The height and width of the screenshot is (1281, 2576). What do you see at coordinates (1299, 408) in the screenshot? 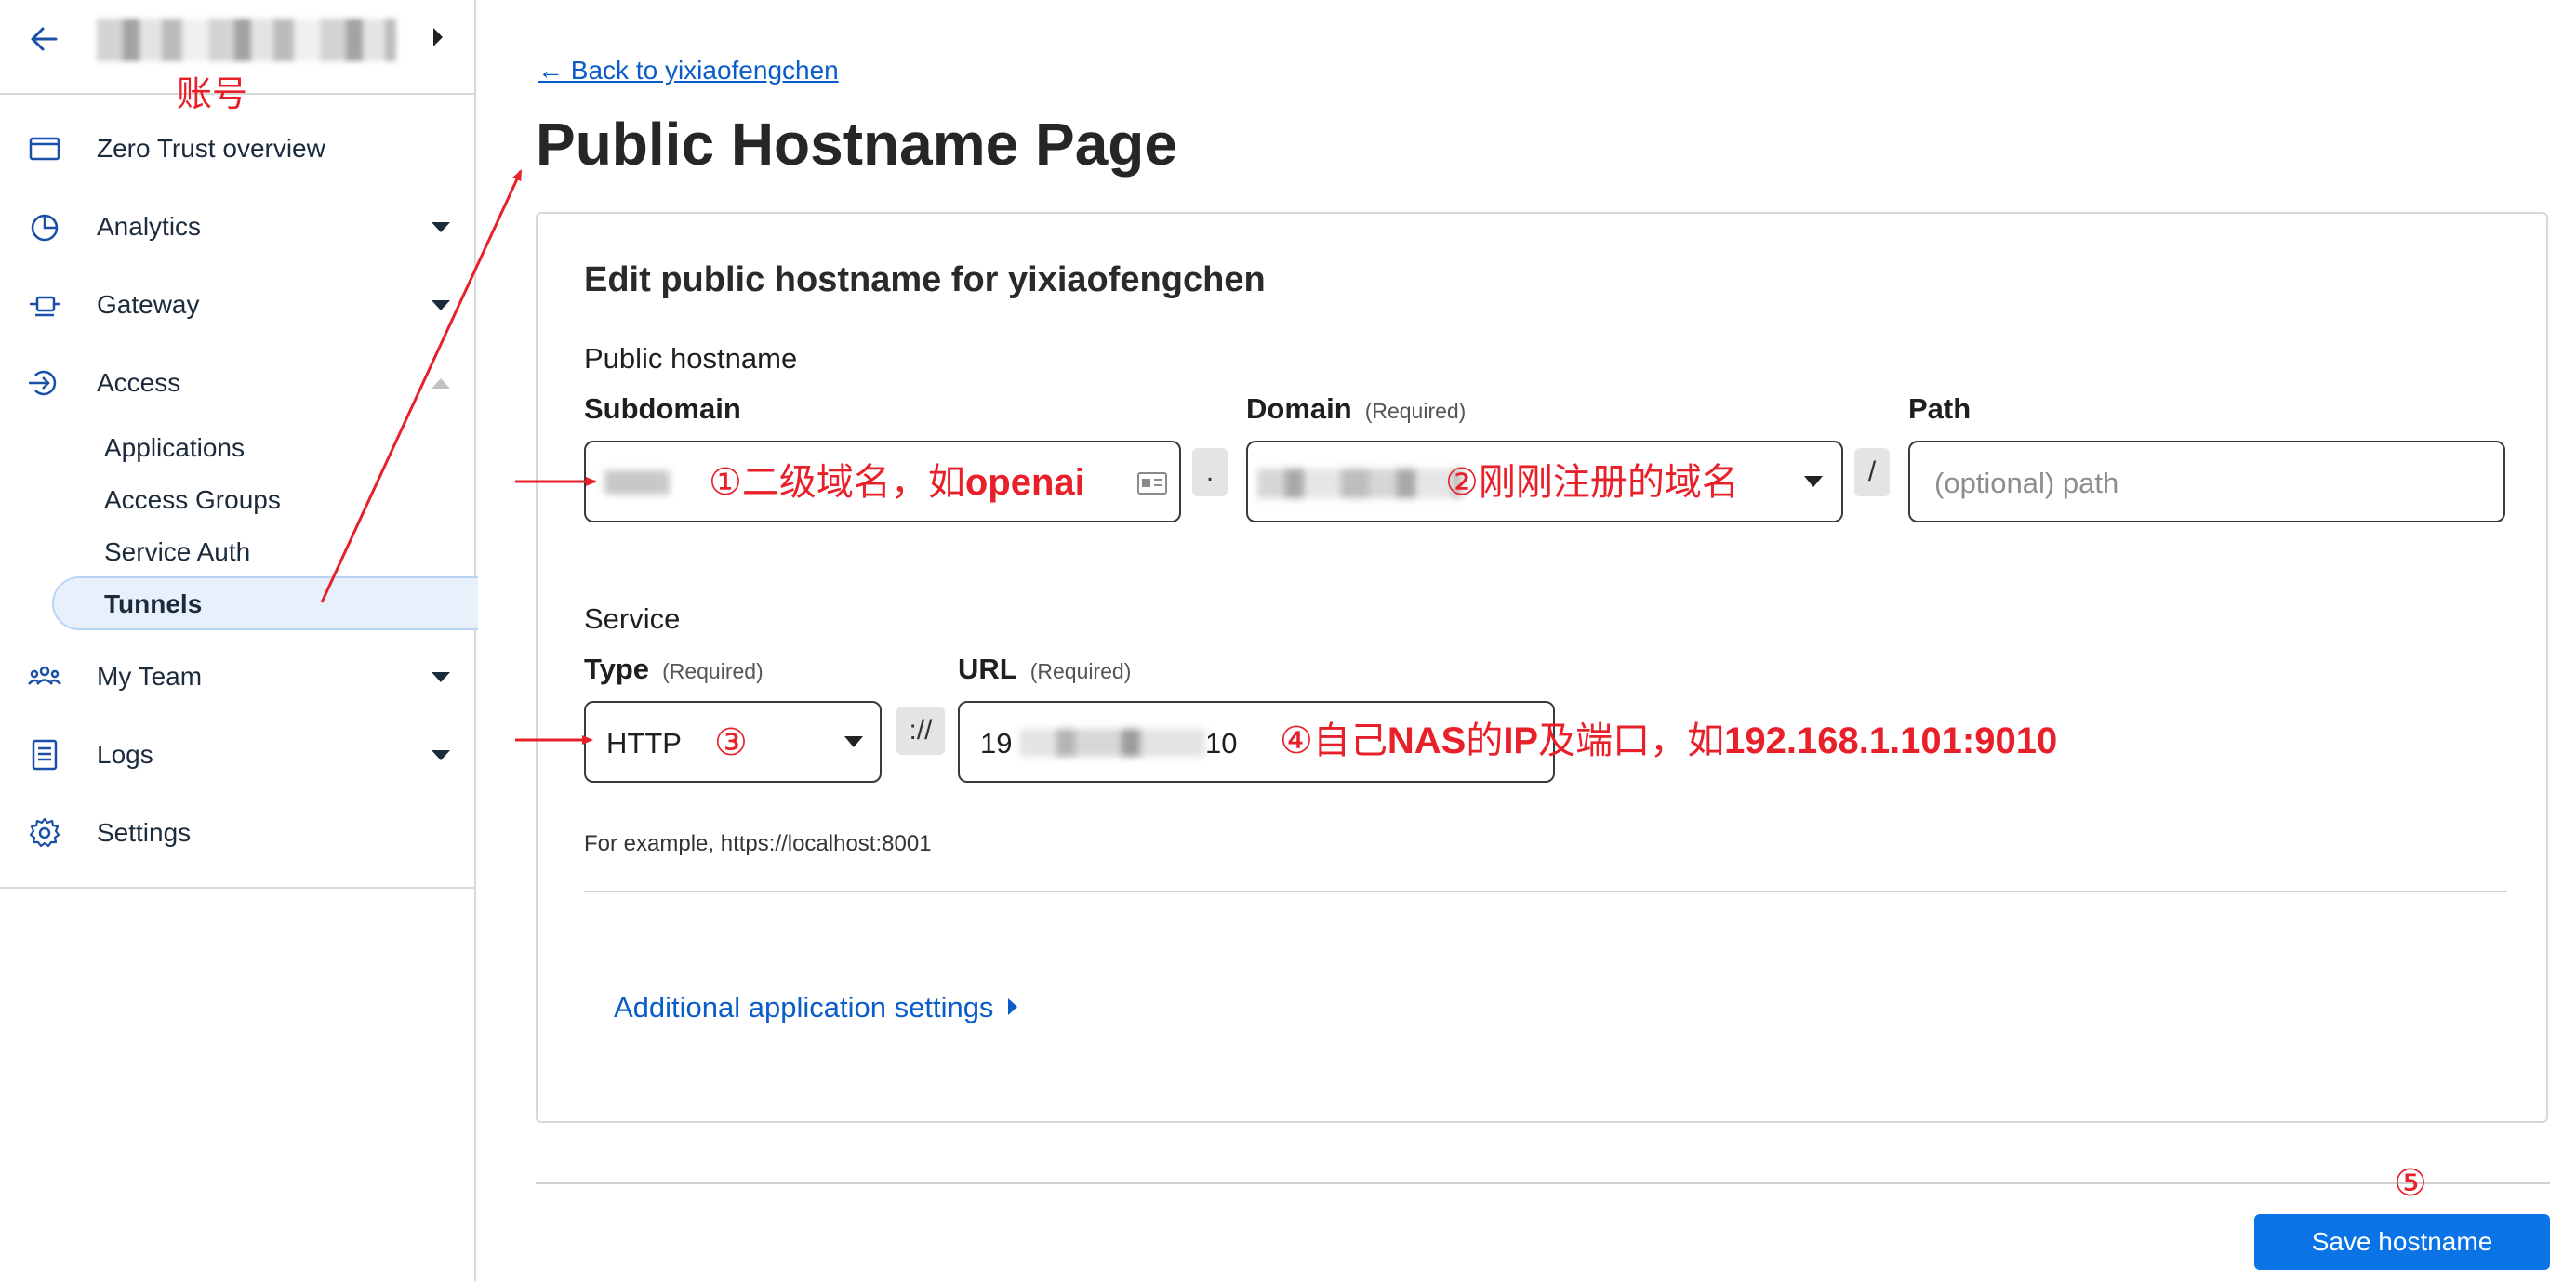
I see `domain-label-text: Domain` at bounding box center [1299, 408].